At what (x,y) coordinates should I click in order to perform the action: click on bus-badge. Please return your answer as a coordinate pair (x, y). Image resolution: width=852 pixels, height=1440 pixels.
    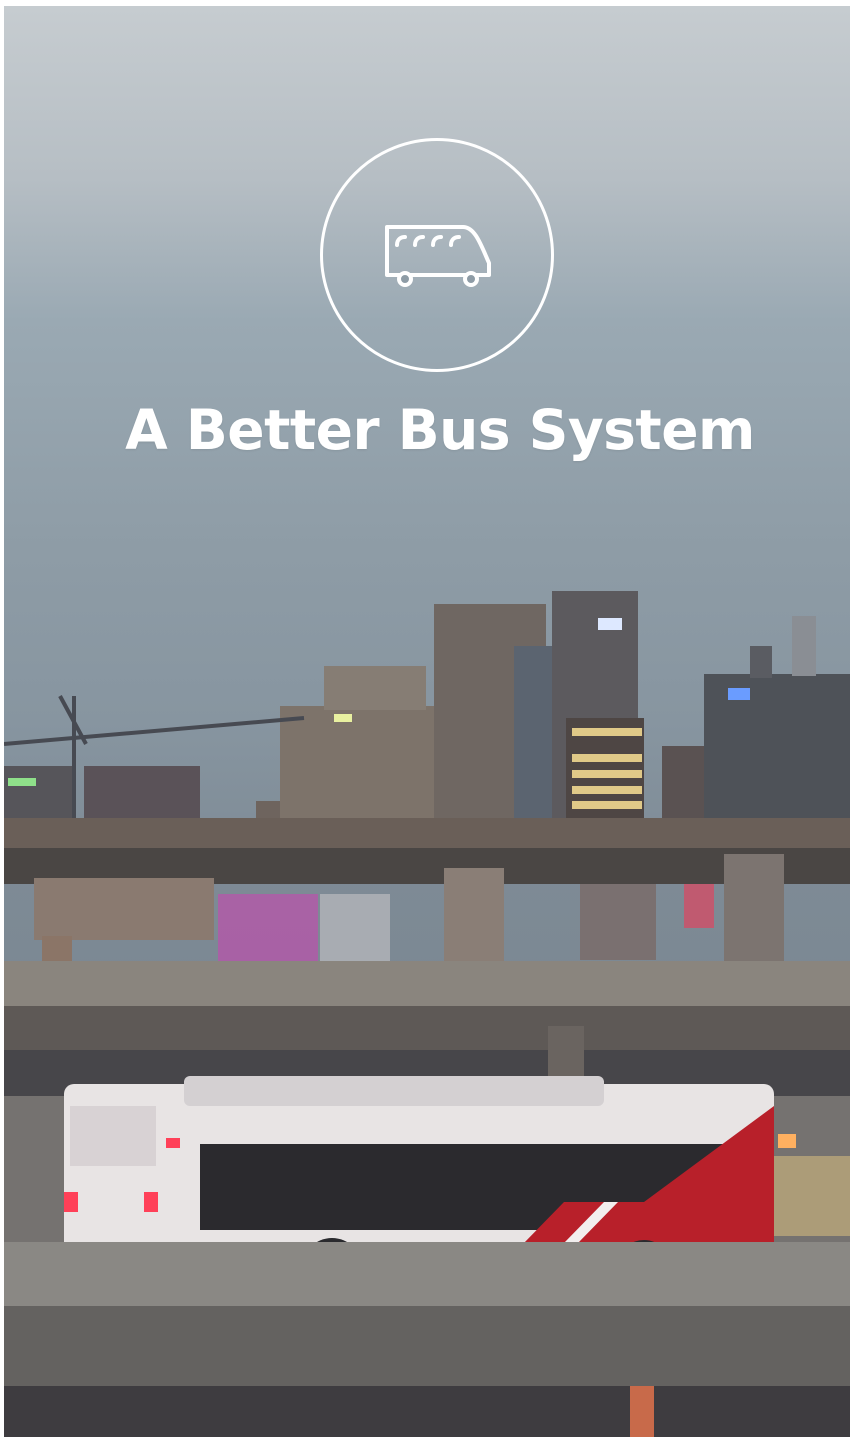
    Looking at the image, I should click on (437, 255).